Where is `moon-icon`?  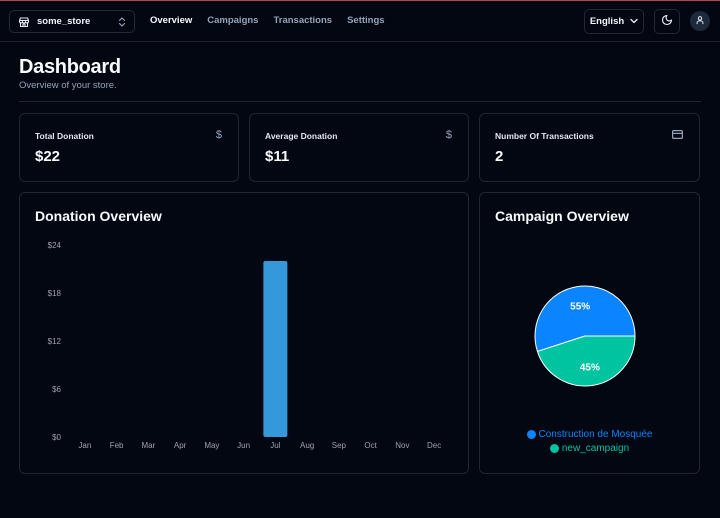 moon-icon is located at coordinates (667, 22).